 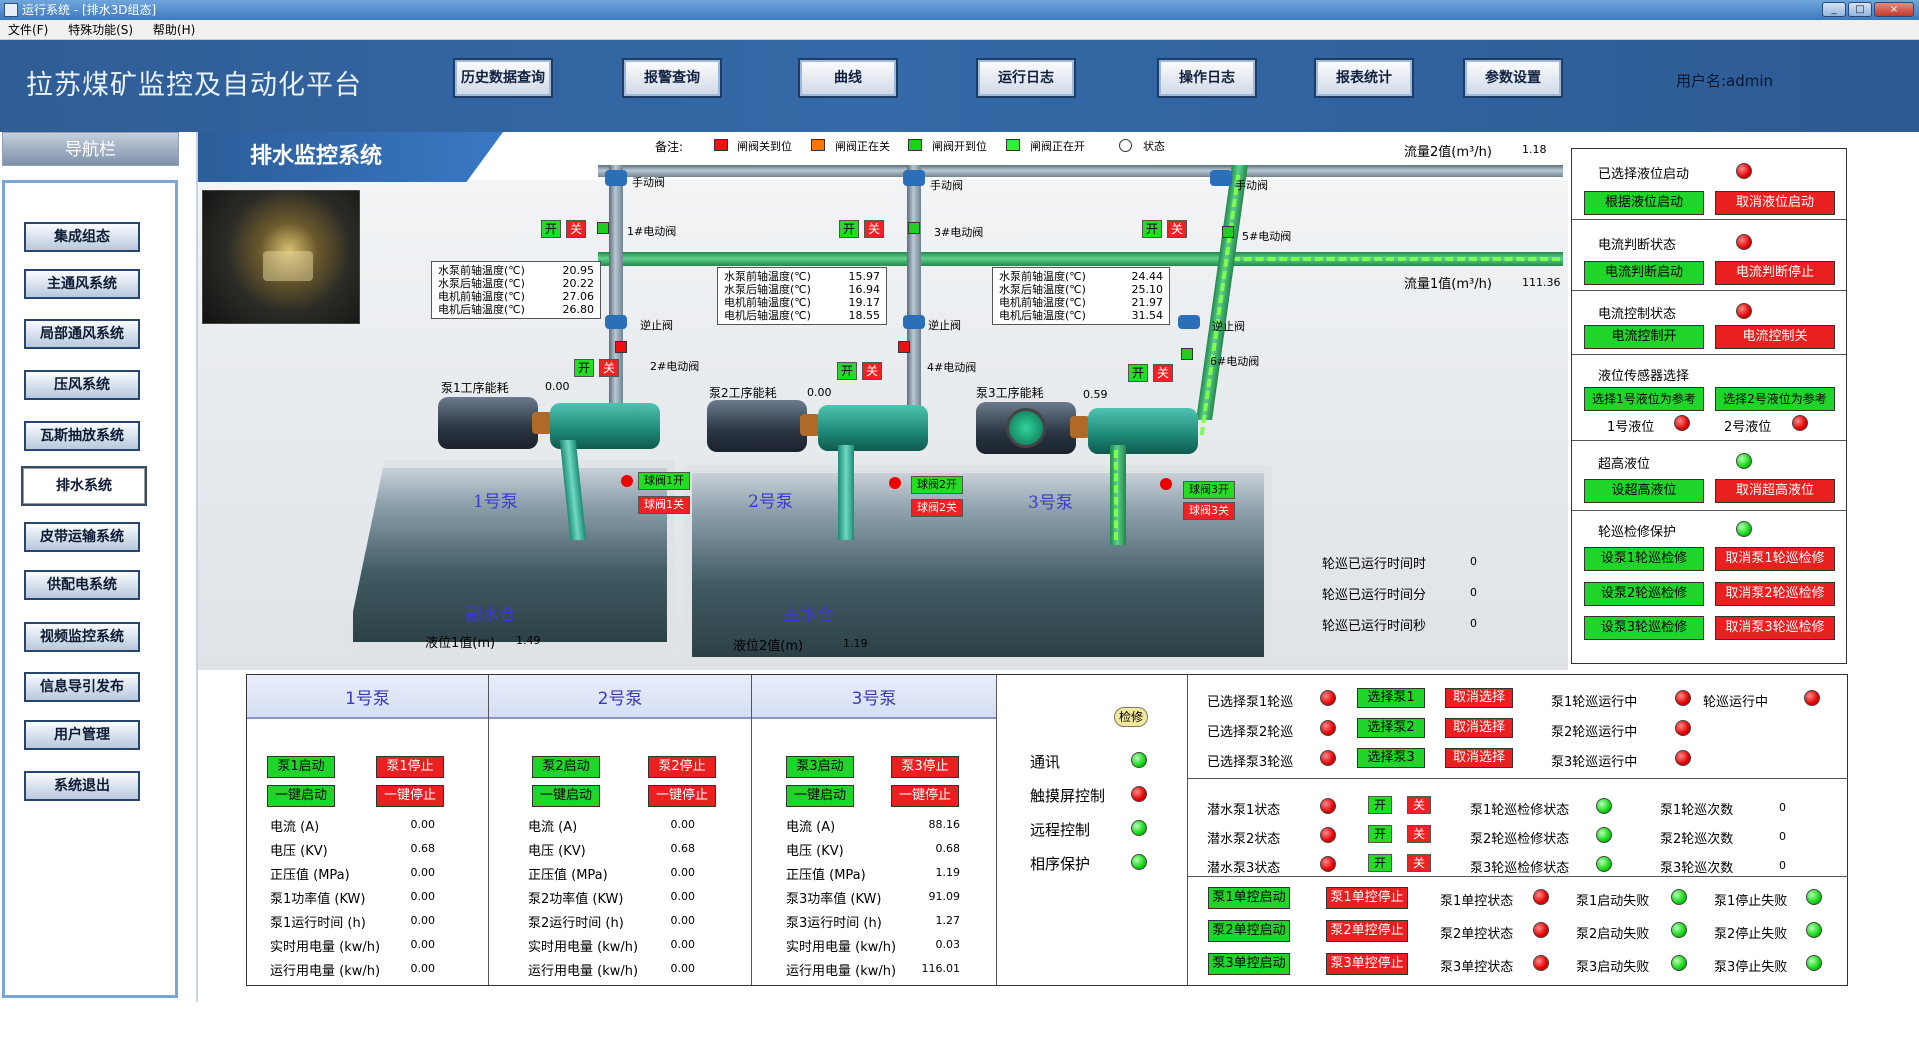 What do you see at coordinates (584, 368) in the screenshot?
I see `valve2-open-button: 开` at bounding box center [584, 368].